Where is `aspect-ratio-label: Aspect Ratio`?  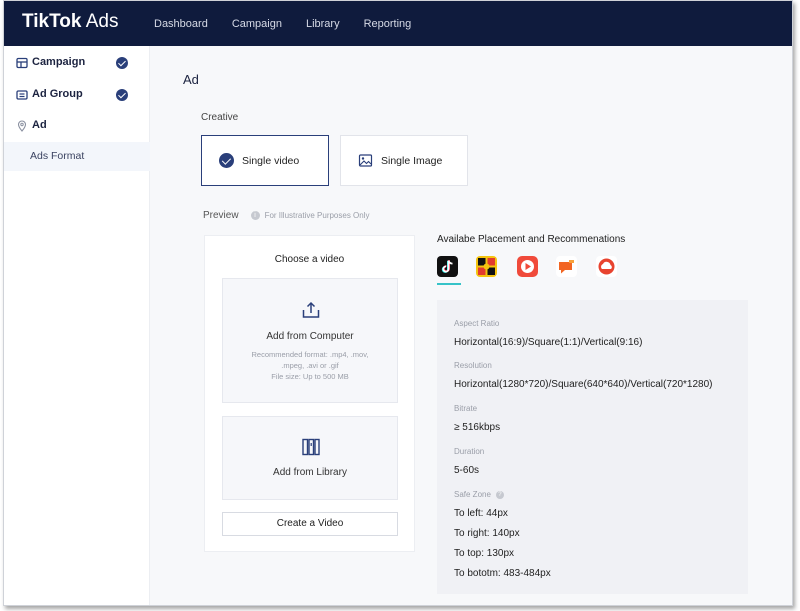 aspect-ratio-label: Aspect Ratio is located at coordinates (477, 323).